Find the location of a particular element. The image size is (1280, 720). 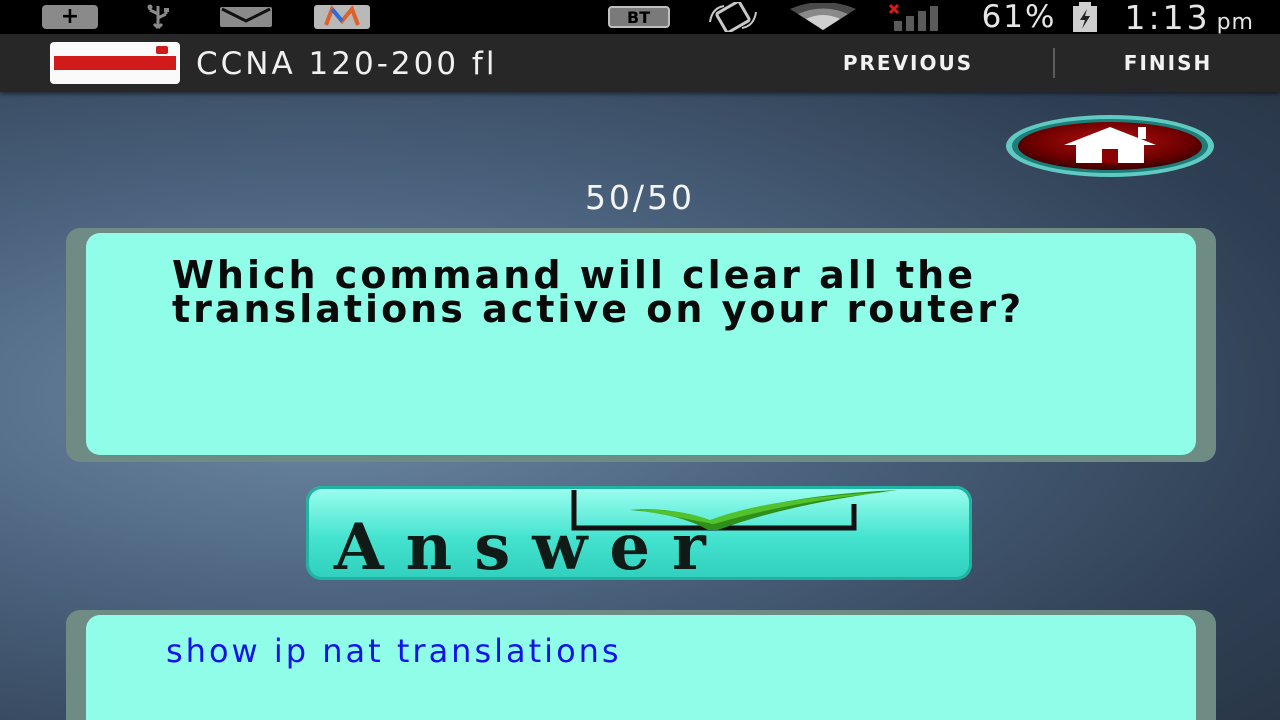

app-logo-icon is located at coordinates (115, 63).